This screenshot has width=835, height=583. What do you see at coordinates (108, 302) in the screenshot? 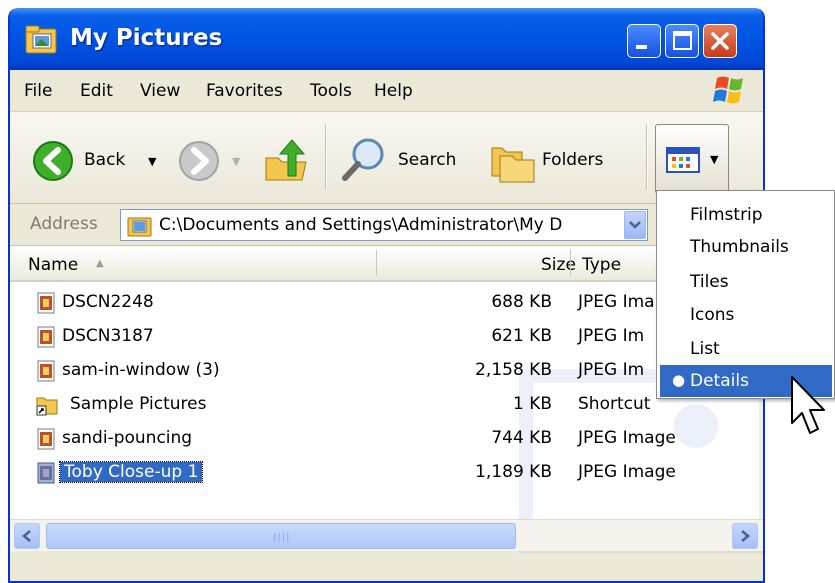
I see `file-name: DSCN2248` at bounding box center [108, 302].